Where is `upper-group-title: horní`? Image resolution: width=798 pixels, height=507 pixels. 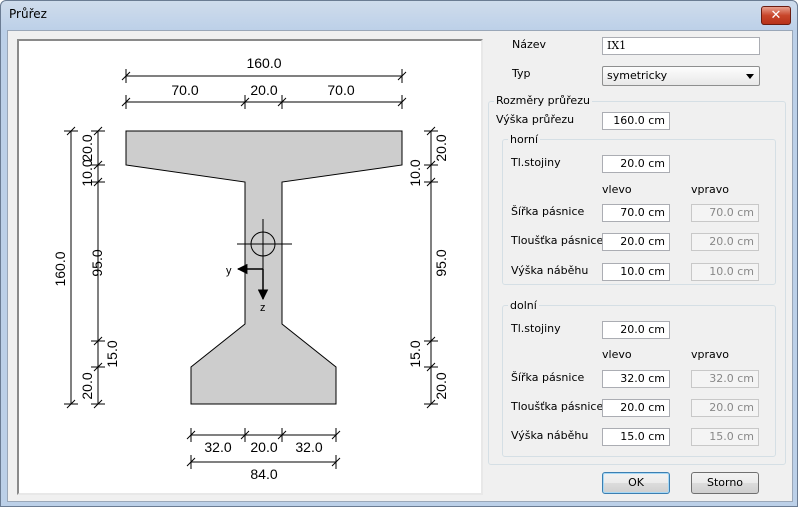 upper-group-title: horní is located at coordinates (524, 139).